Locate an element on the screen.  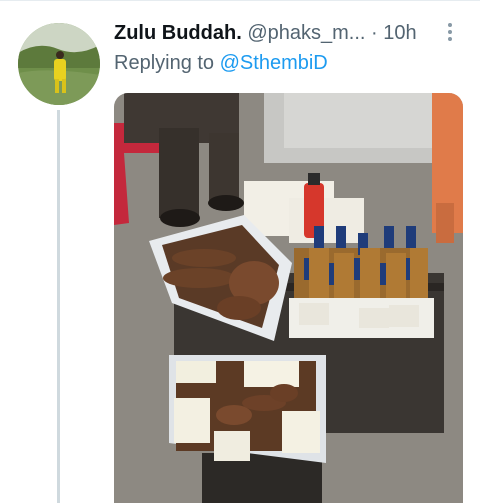
replying-prefix: Replying to is located at coordinates (164, 63).